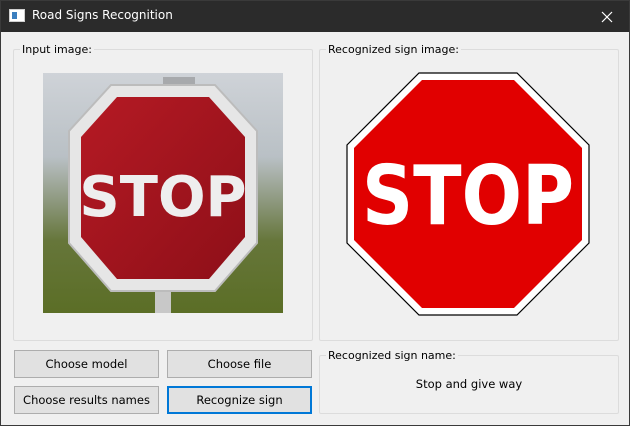 The width and height of the screenshot is (630, 426). I want to click on close-icon, so click(607, 16).